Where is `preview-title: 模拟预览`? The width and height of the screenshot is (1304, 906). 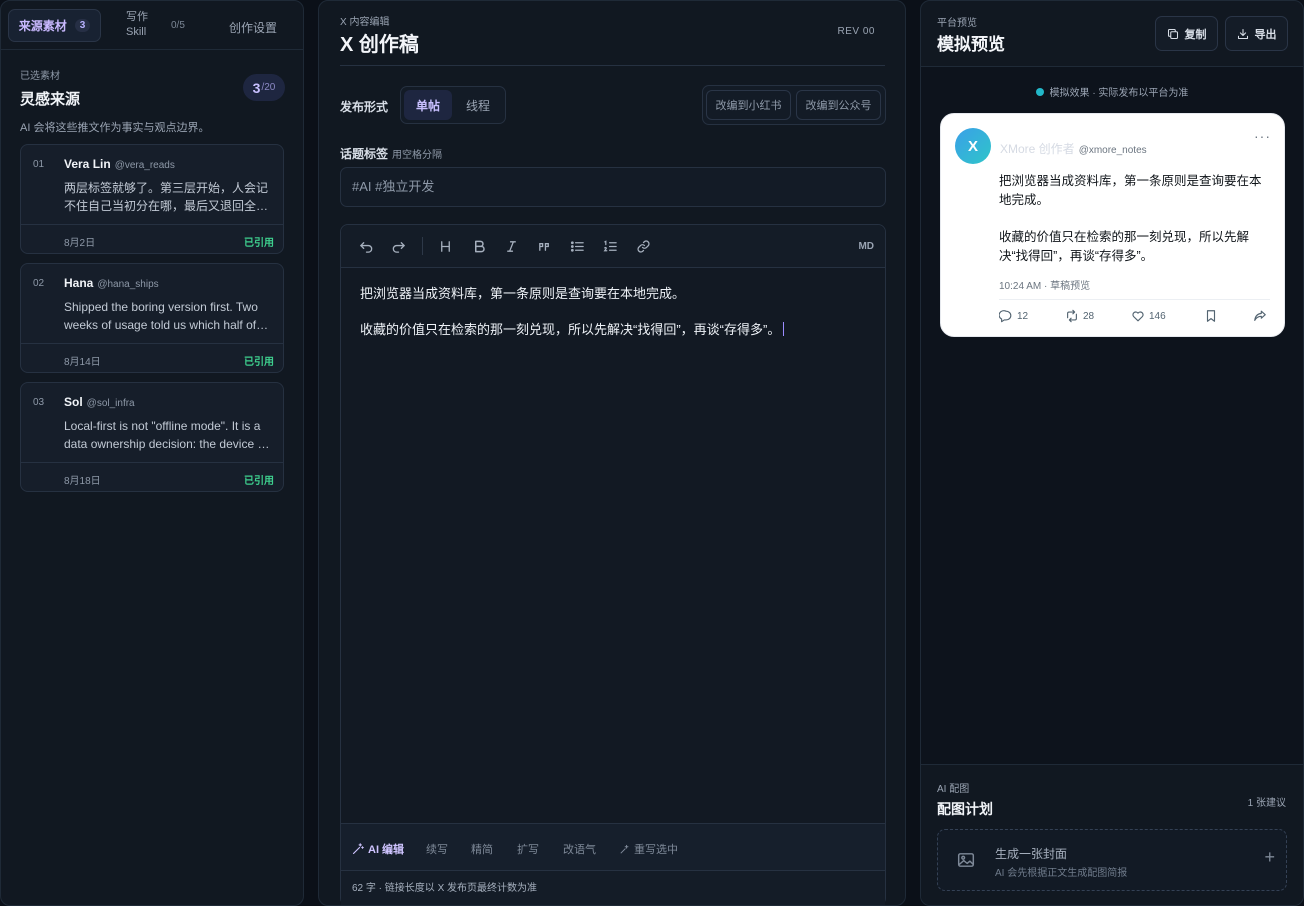 preview-title: 模拟预览 is located at coordinates (971, 44).